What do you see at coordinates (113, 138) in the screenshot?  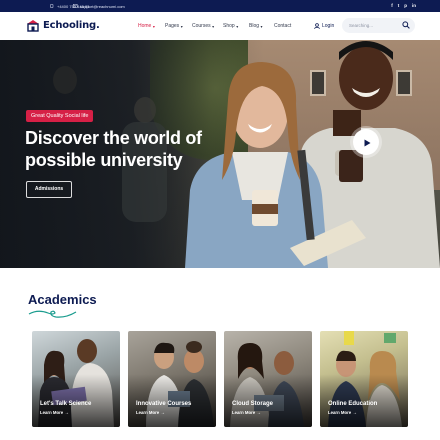 I see `hero-headline-line: Discover the world of` at bounding box center [113, 138].